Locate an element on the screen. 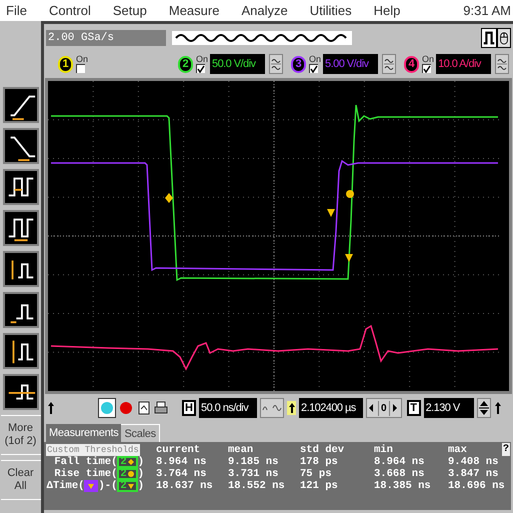 Image resolution: width=513 pixels, height=513 pixels. circle-marker-icon is located at coordinates (350, 194).